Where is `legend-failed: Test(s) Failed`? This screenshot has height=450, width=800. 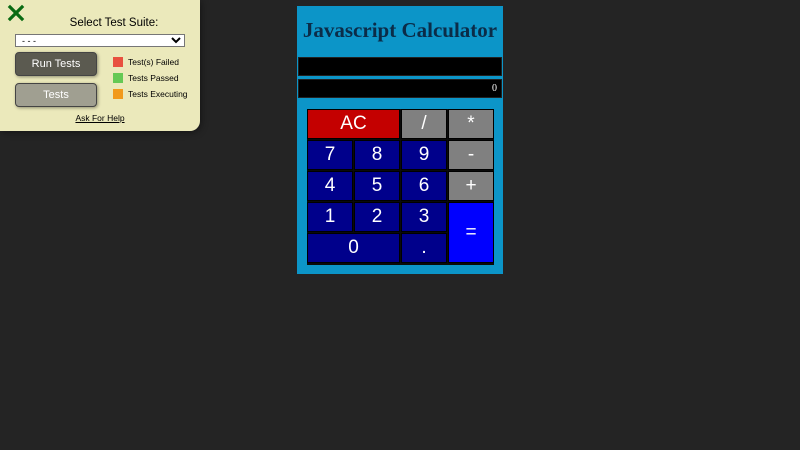 legend-failed: Test(s) Failed is located at coordinates (146, 62).